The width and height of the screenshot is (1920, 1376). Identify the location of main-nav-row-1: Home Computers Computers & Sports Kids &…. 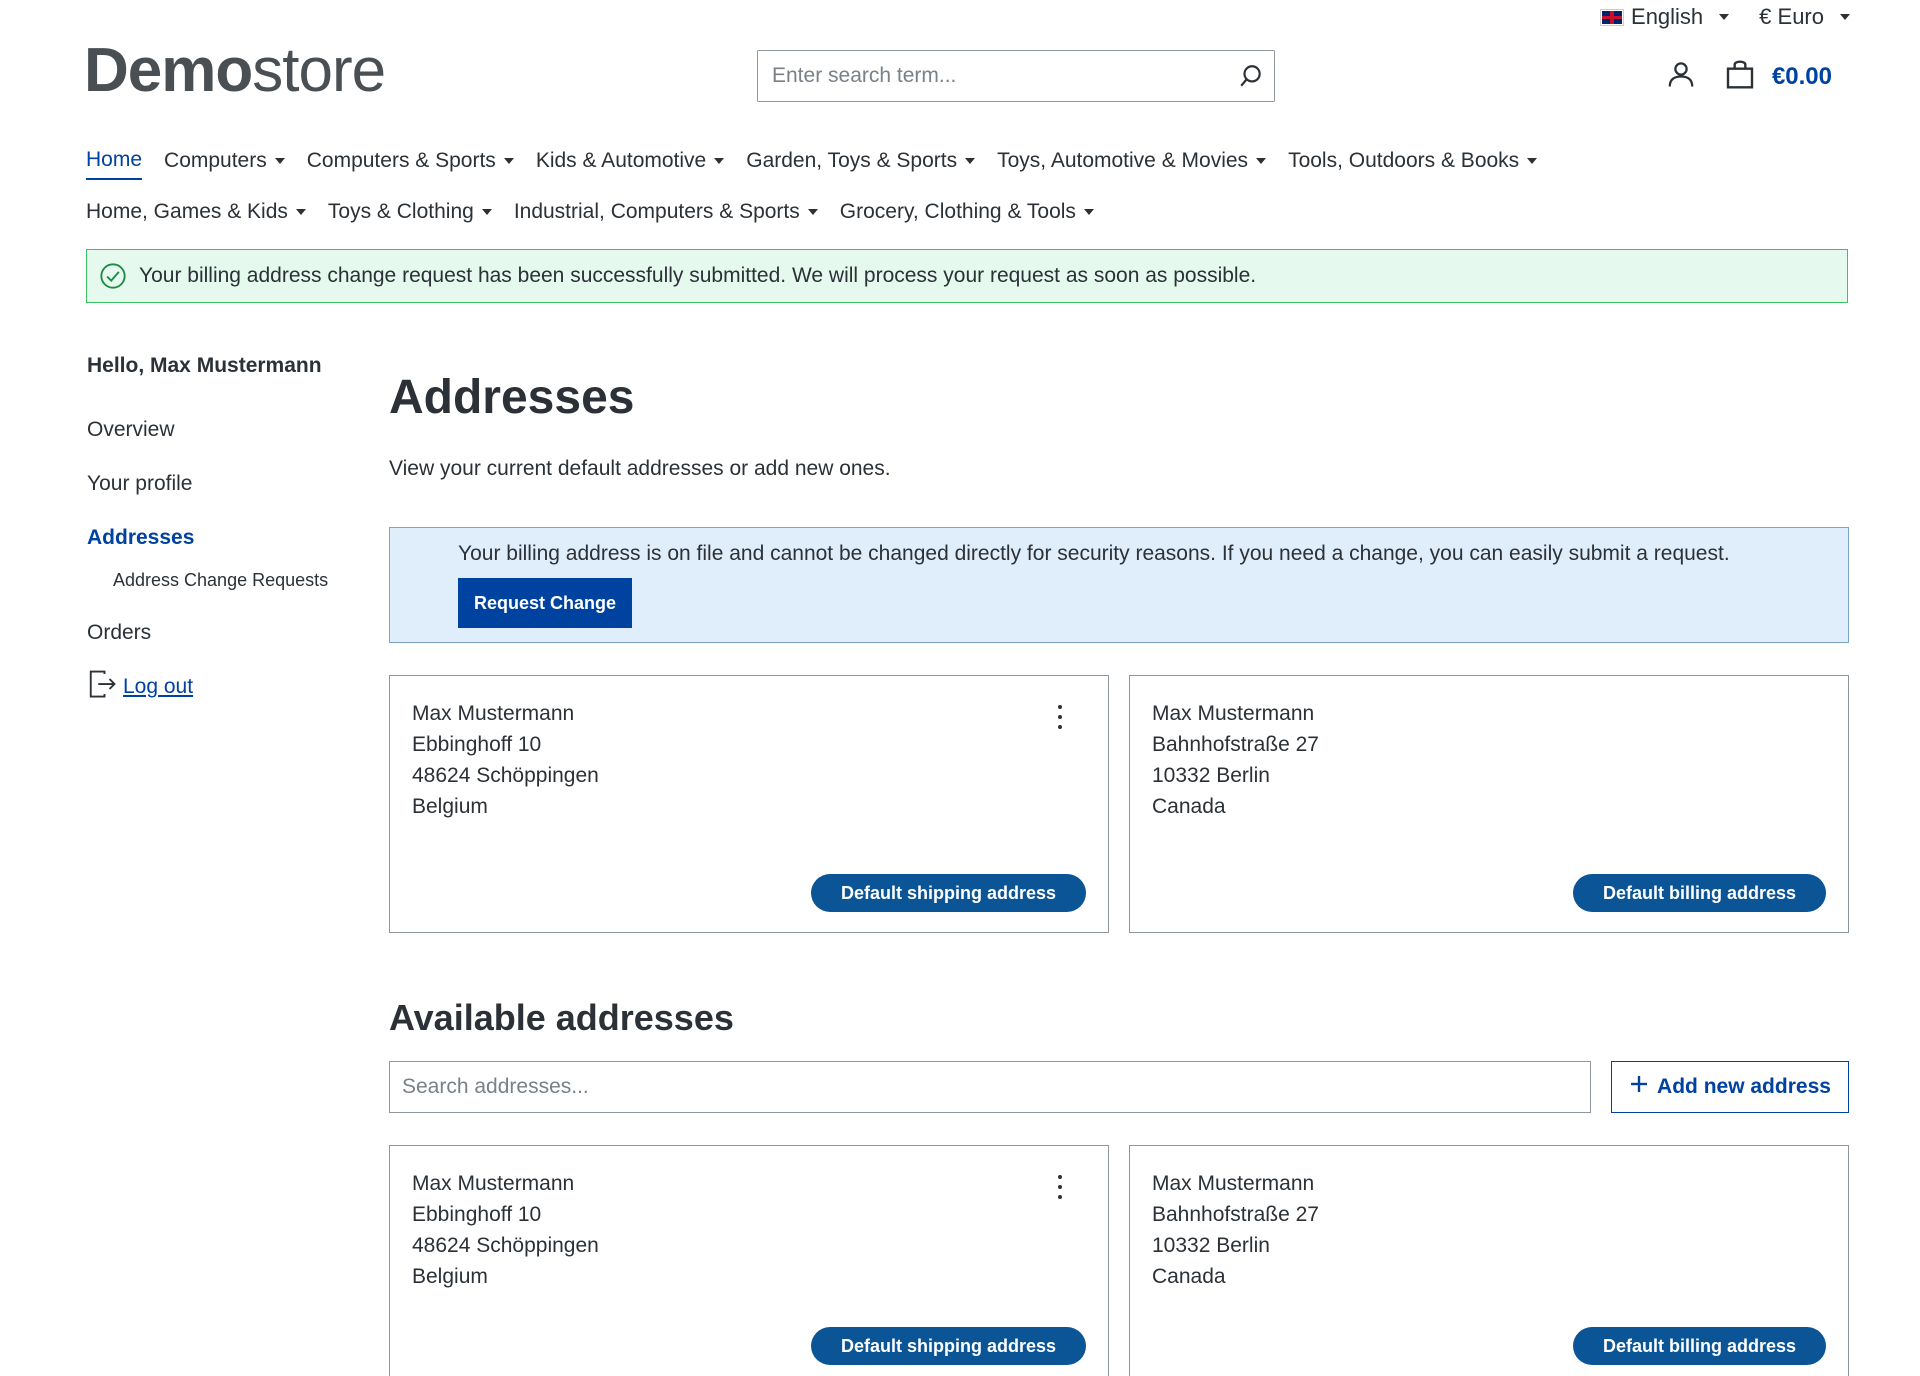
(966, 164).